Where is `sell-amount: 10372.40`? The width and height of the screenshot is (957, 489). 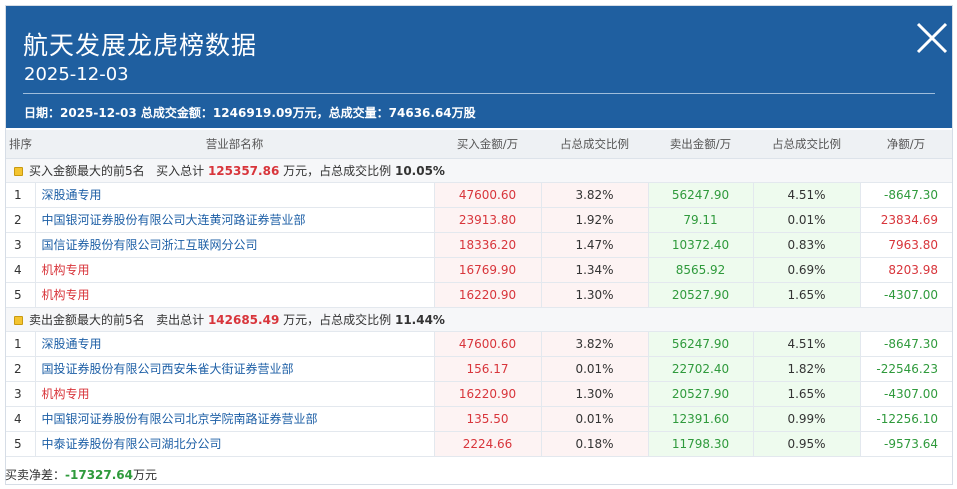 sell-amount: 10372.40 is located at coordinates (701, 245).